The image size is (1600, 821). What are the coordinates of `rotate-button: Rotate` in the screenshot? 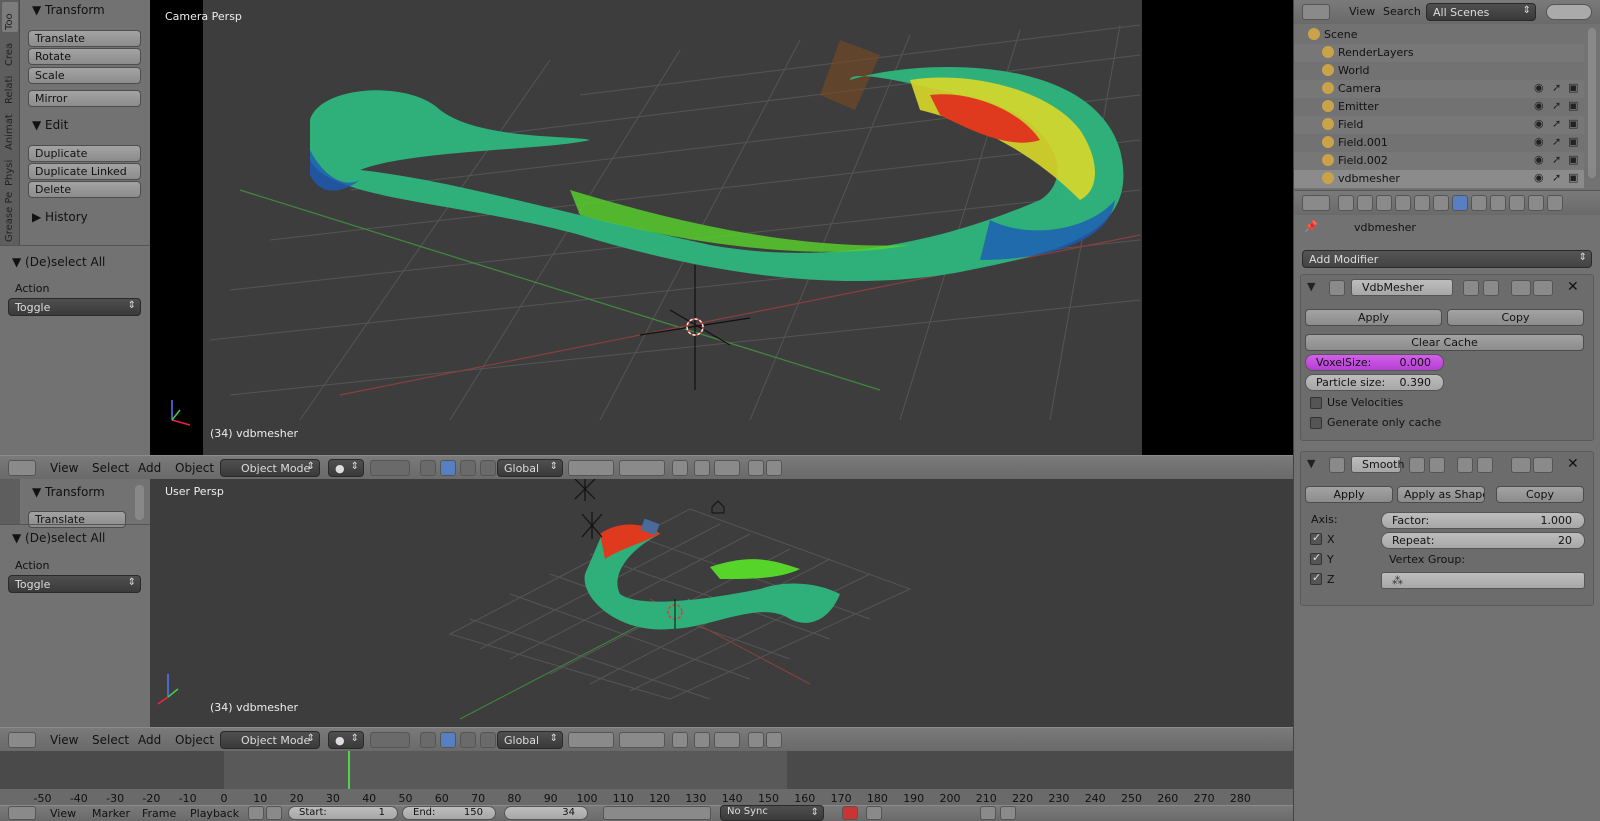 It's located at (84, 56).